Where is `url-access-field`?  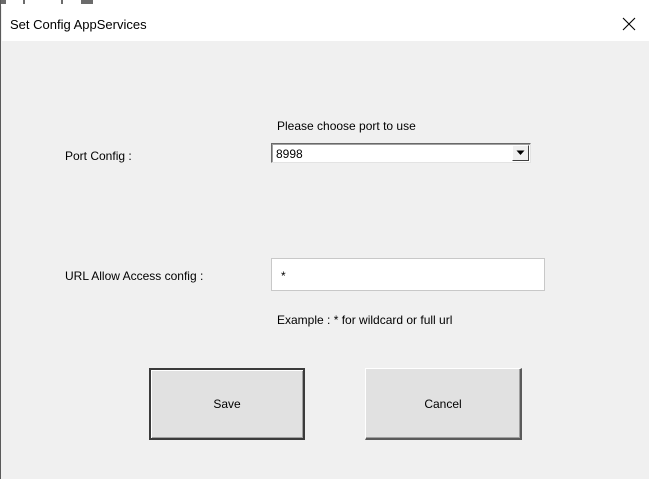
url-access-field is located at coordinates (408, 274).